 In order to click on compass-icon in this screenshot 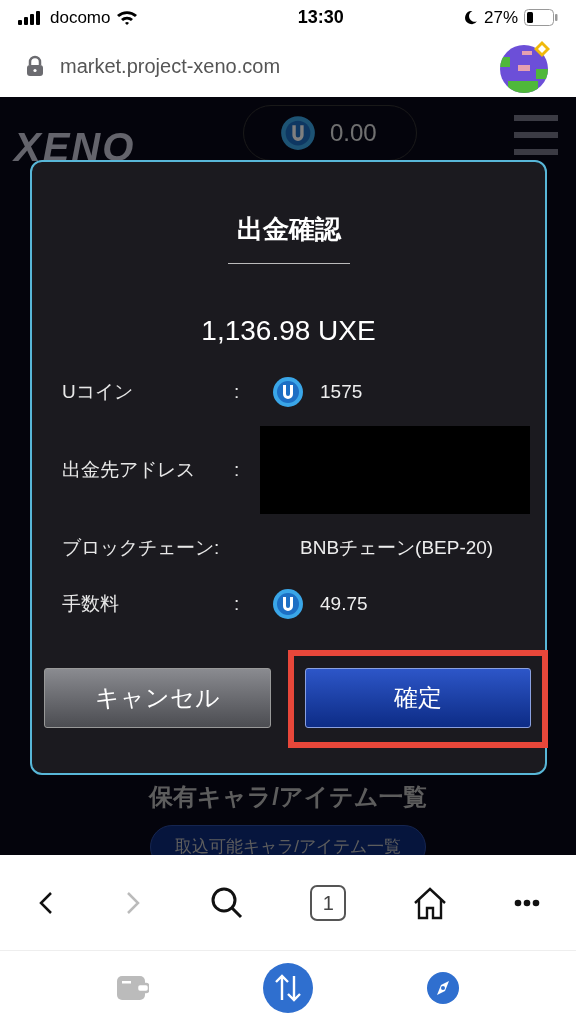, I will do `click(443, 987)`.